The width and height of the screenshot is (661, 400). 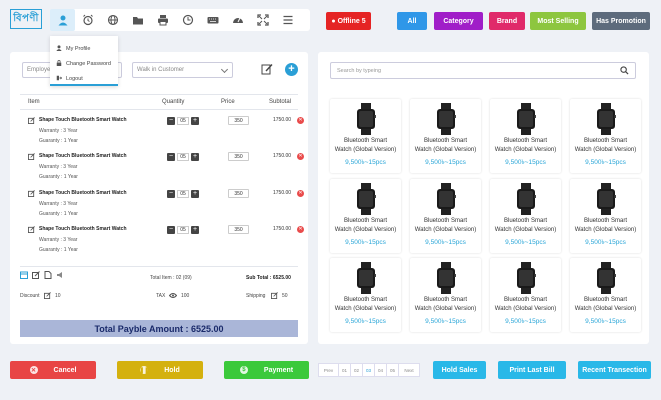 I want to click on customer-select: Walk in Customer, so click(x=182, y=70).